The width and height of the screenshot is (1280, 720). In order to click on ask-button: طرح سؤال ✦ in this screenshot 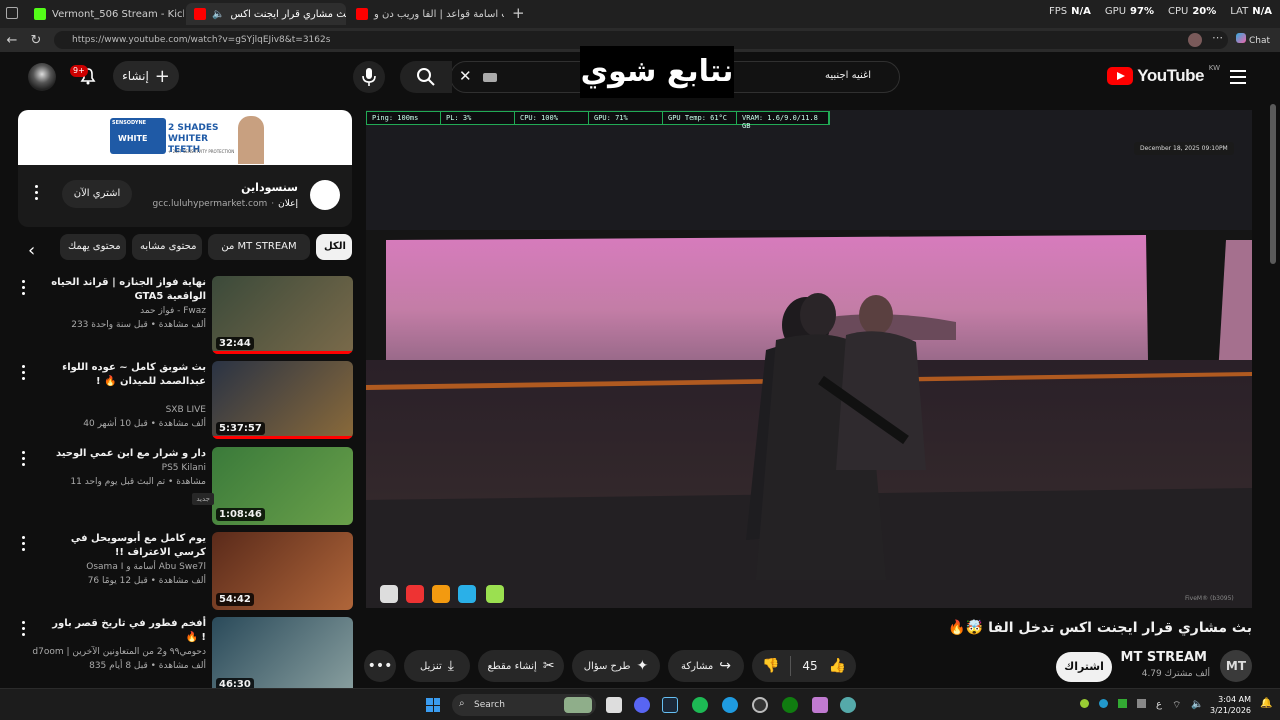, I will do `click(616, 666)`.